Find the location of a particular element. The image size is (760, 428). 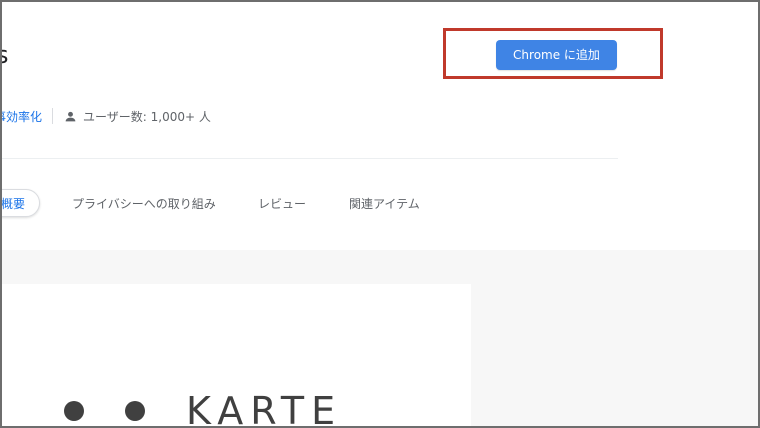

logo-wordmark: KARTE is located at coordinates (264, 408).